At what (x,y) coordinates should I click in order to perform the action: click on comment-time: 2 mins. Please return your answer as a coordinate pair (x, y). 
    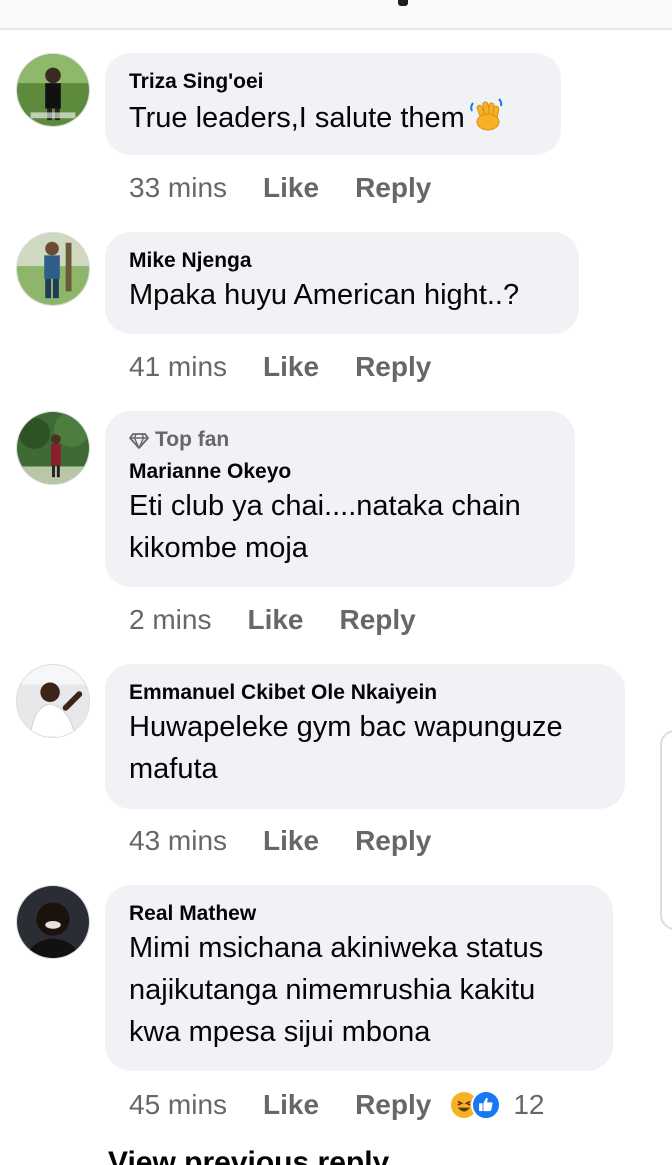
    Looking at the image, I should click on (170, 620).